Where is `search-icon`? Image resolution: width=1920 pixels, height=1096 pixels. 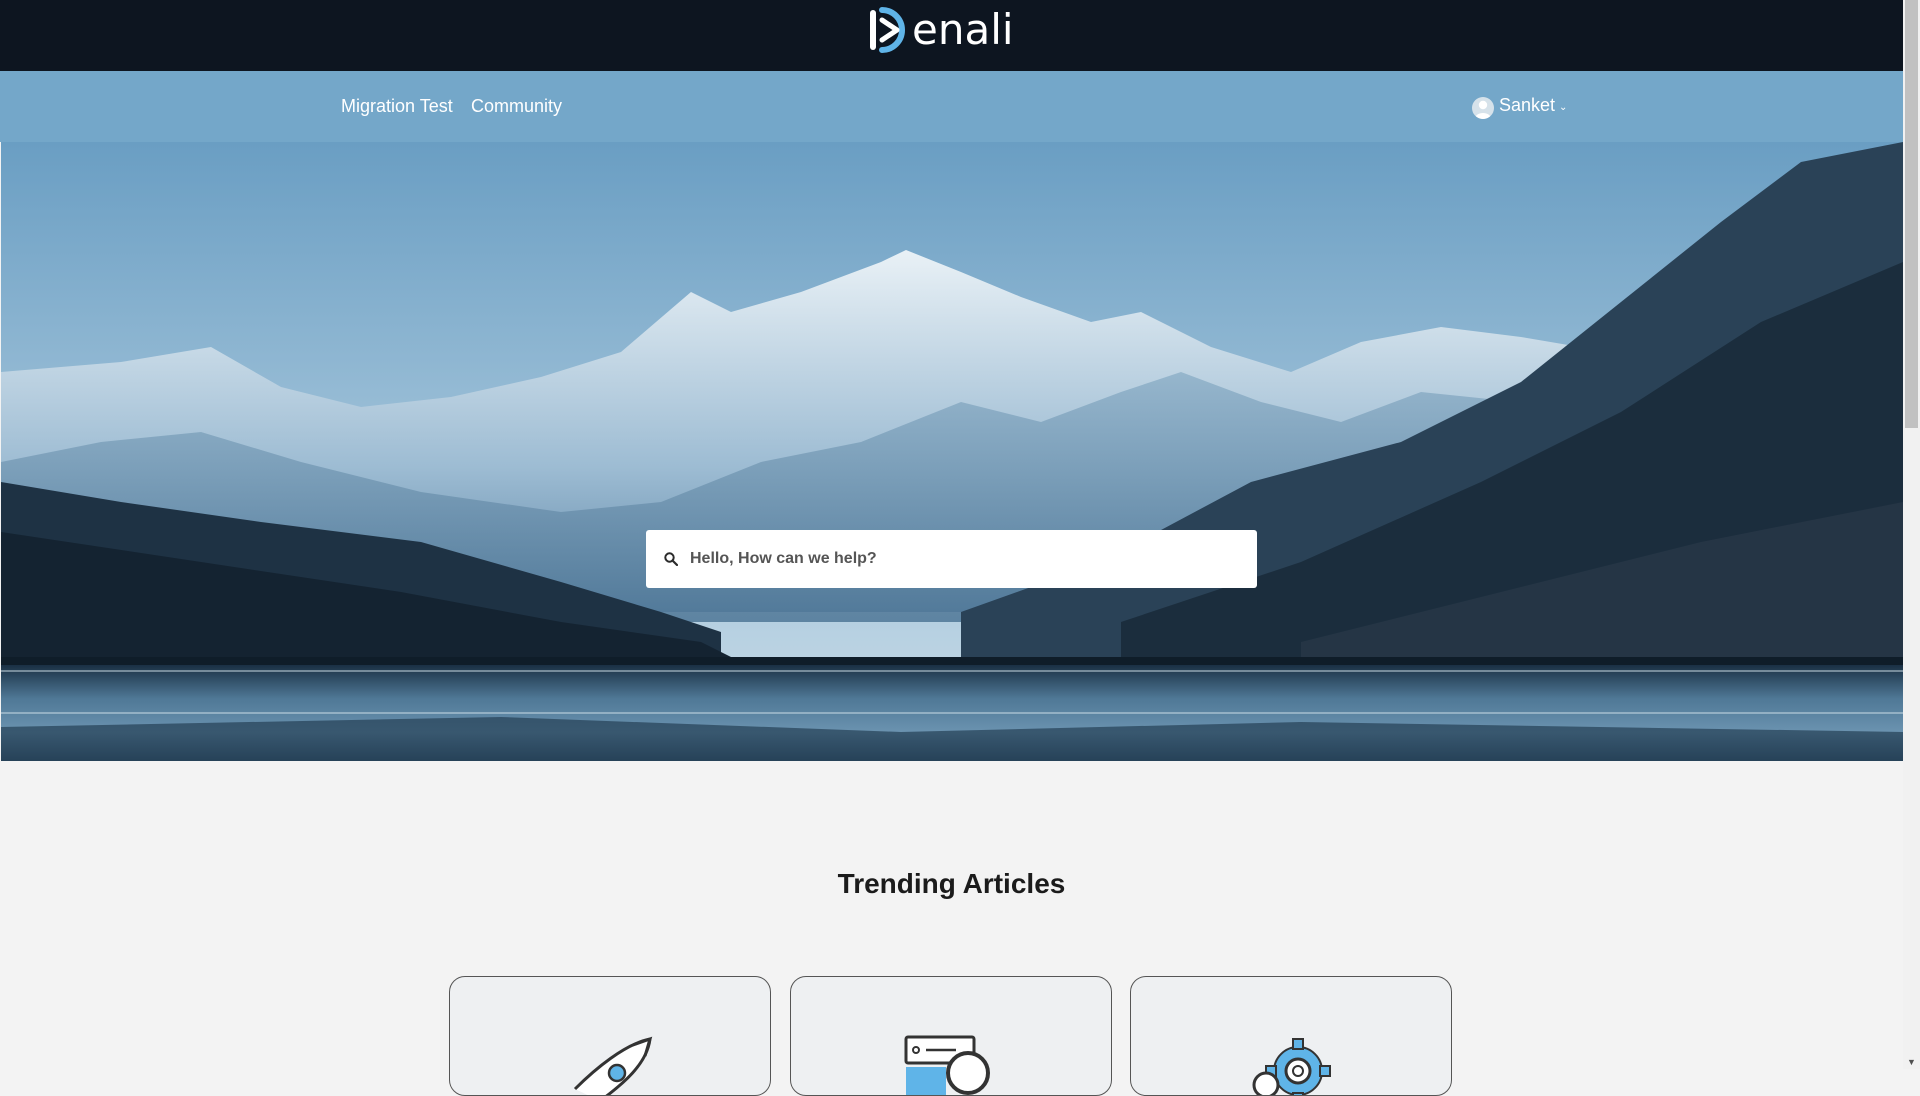
search-icon is located at coordinates (671, 559).